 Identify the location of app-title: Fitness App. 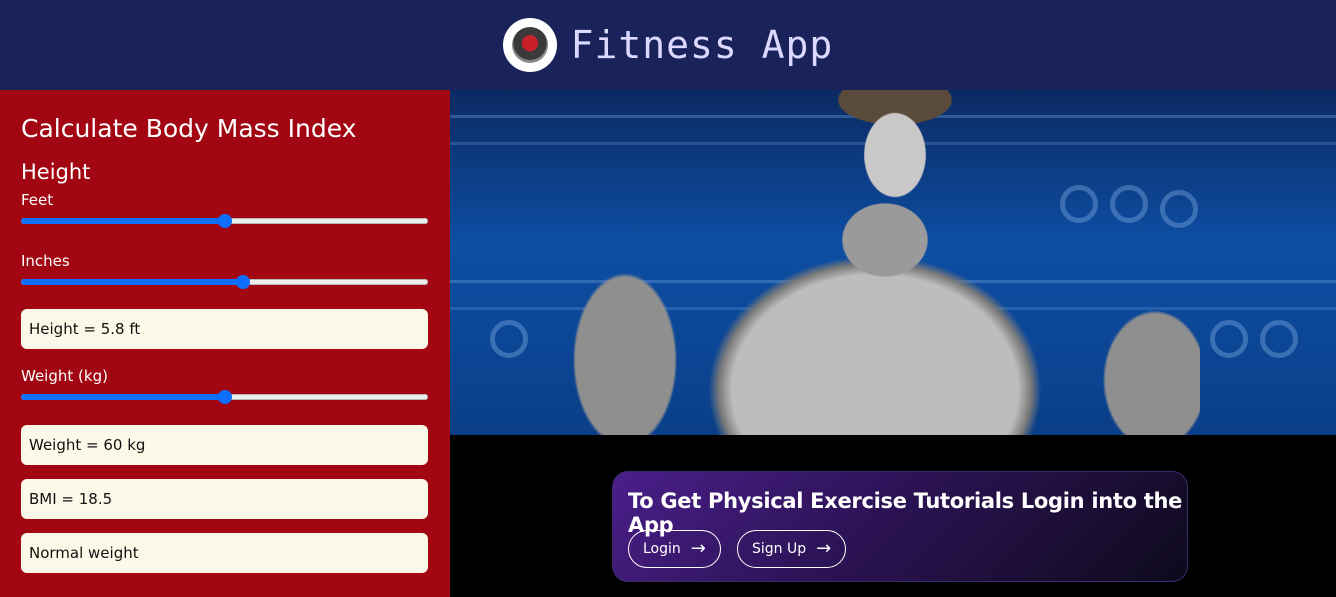
(702, 45).